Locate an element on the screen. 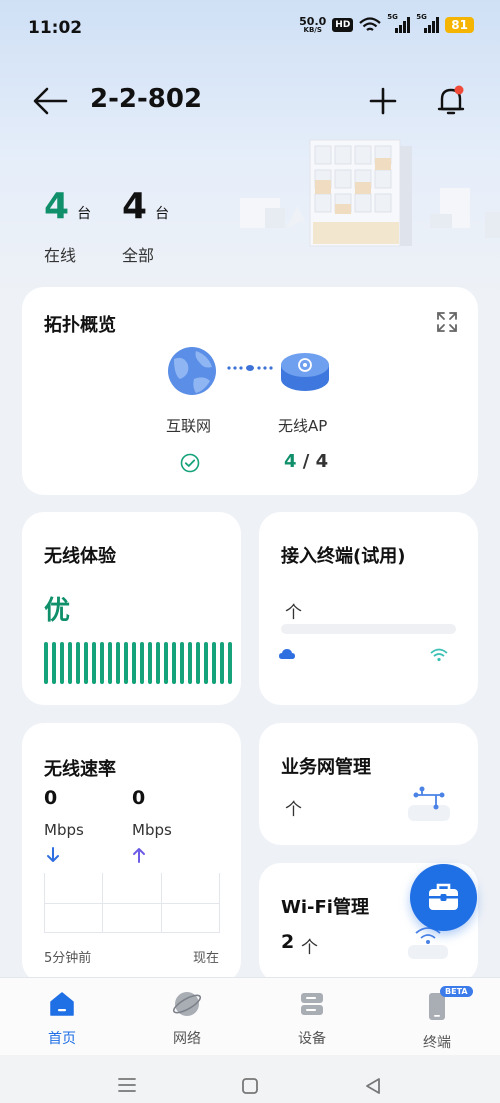  business-network-card: 业务网管理 个 is located at coordinates (368, 784).